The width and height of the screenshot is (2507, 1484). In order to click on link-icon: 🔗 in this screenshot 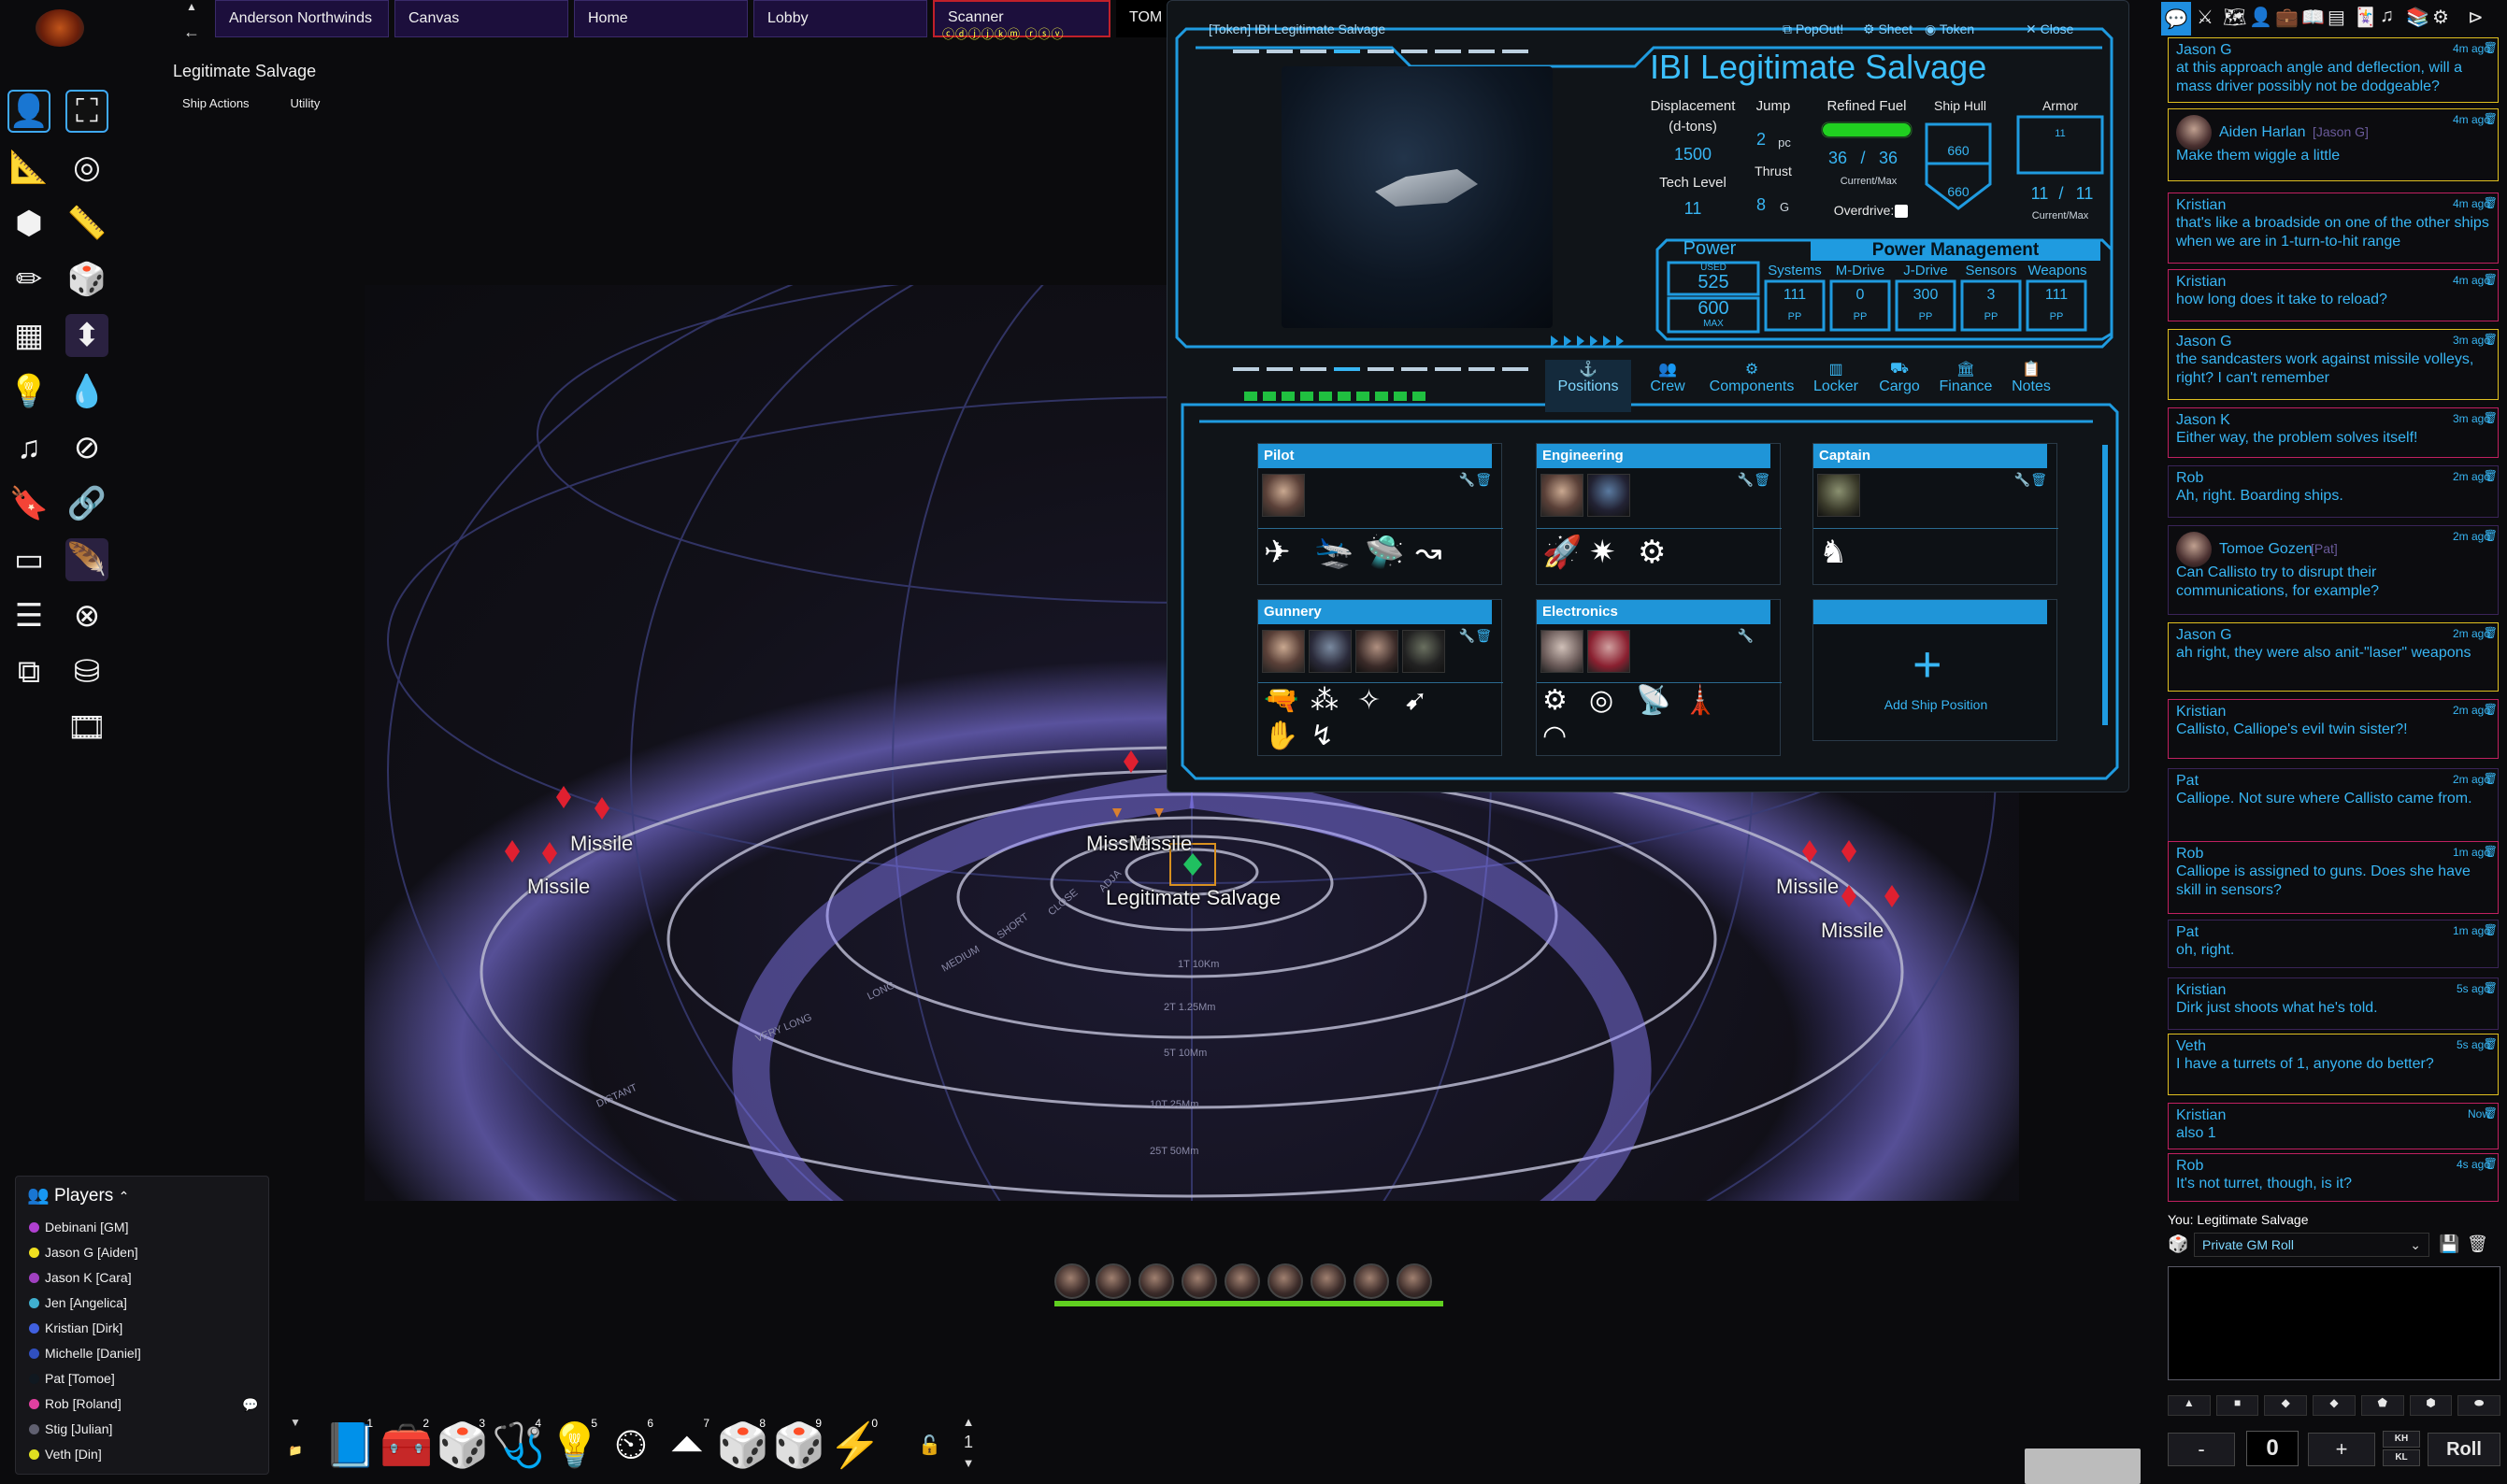, I will do `click(86, 503)`.